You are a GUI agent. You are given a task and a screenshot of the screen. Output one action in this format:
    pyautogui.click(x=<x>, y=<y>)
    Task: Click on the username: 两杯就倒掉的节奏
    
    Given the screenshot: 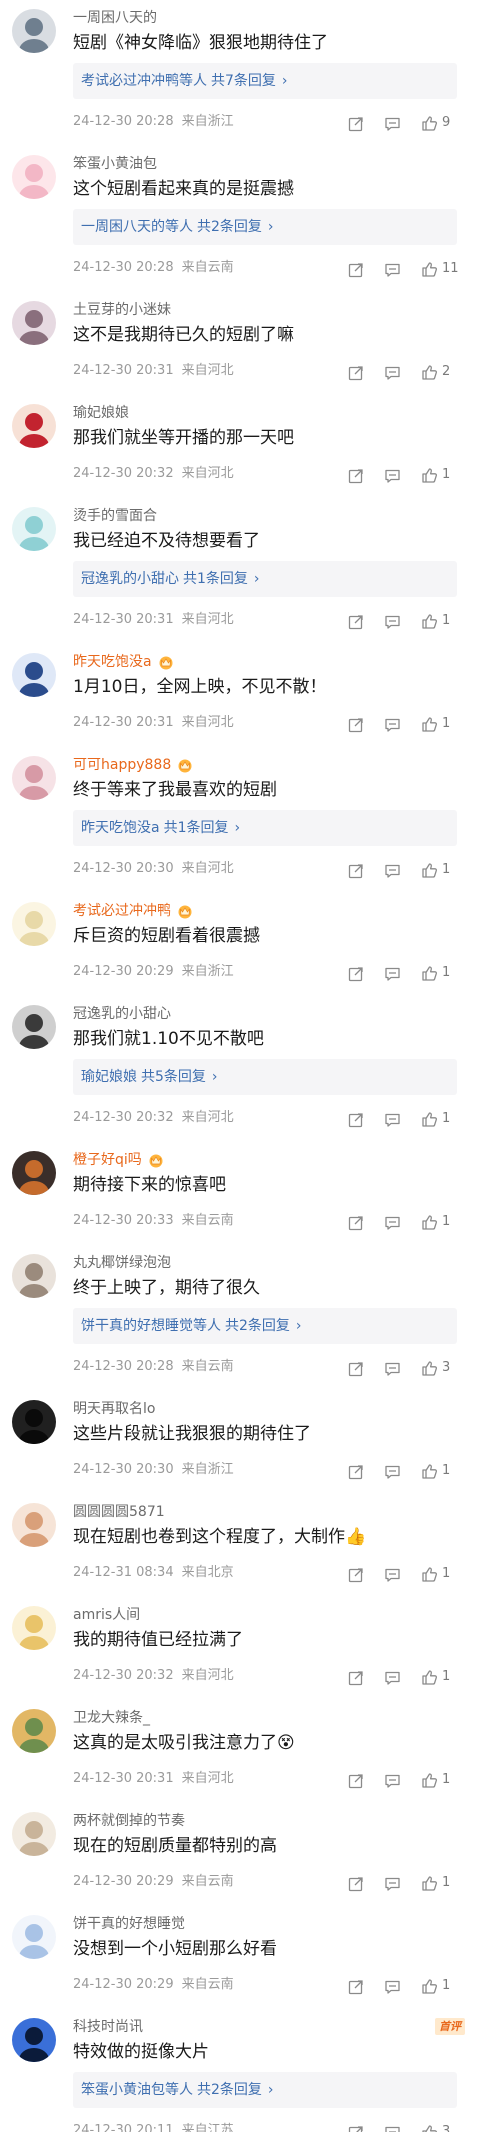 What is the action you would take?
    pyautogui.click(x=129, y=1821)
    